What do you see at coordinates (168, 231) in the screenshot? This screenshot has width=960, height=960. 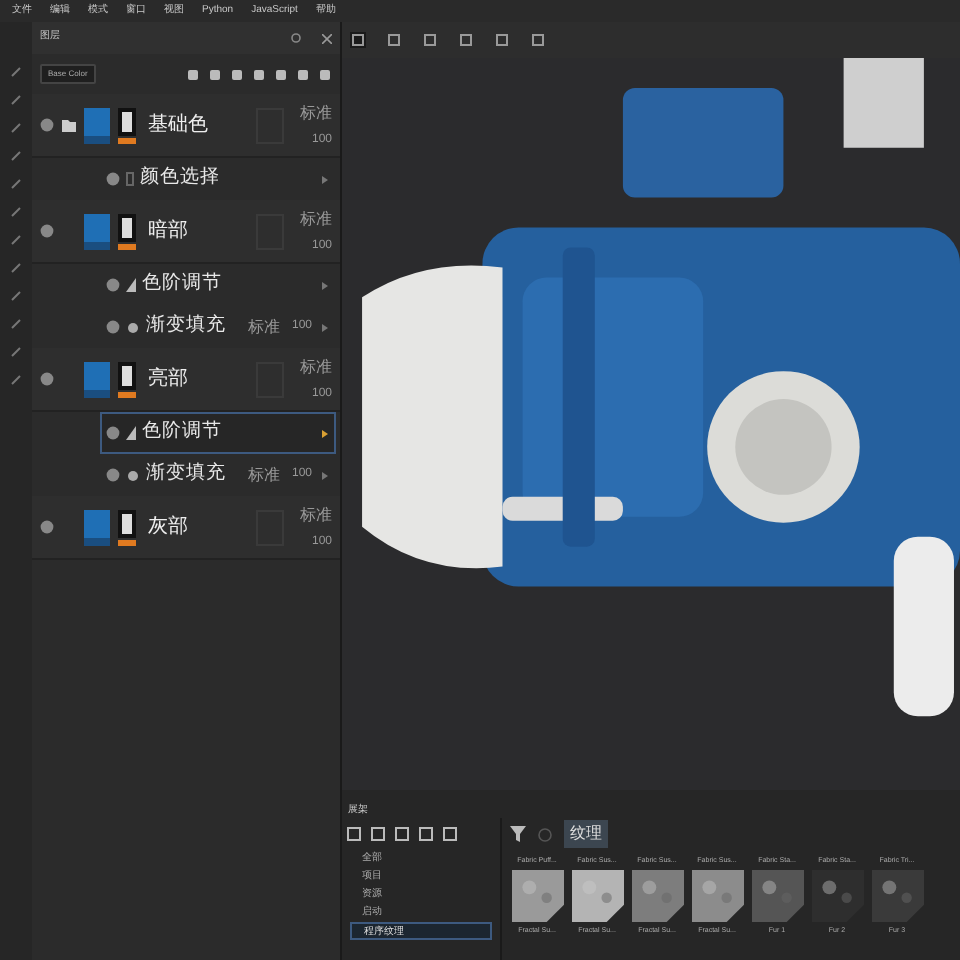 I see `layer-name: 暗部` at bounding box center [168, 231].